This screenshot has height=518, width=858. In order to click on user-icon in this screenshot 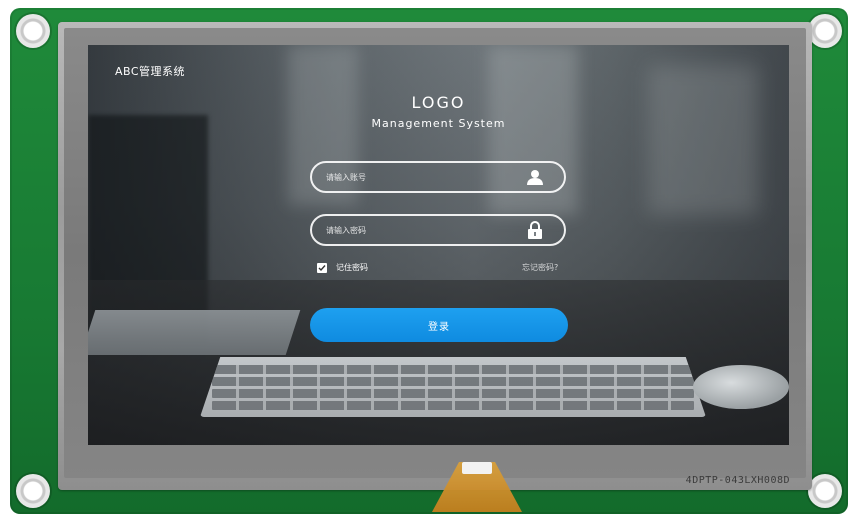, I will do `click(535, 177)`.